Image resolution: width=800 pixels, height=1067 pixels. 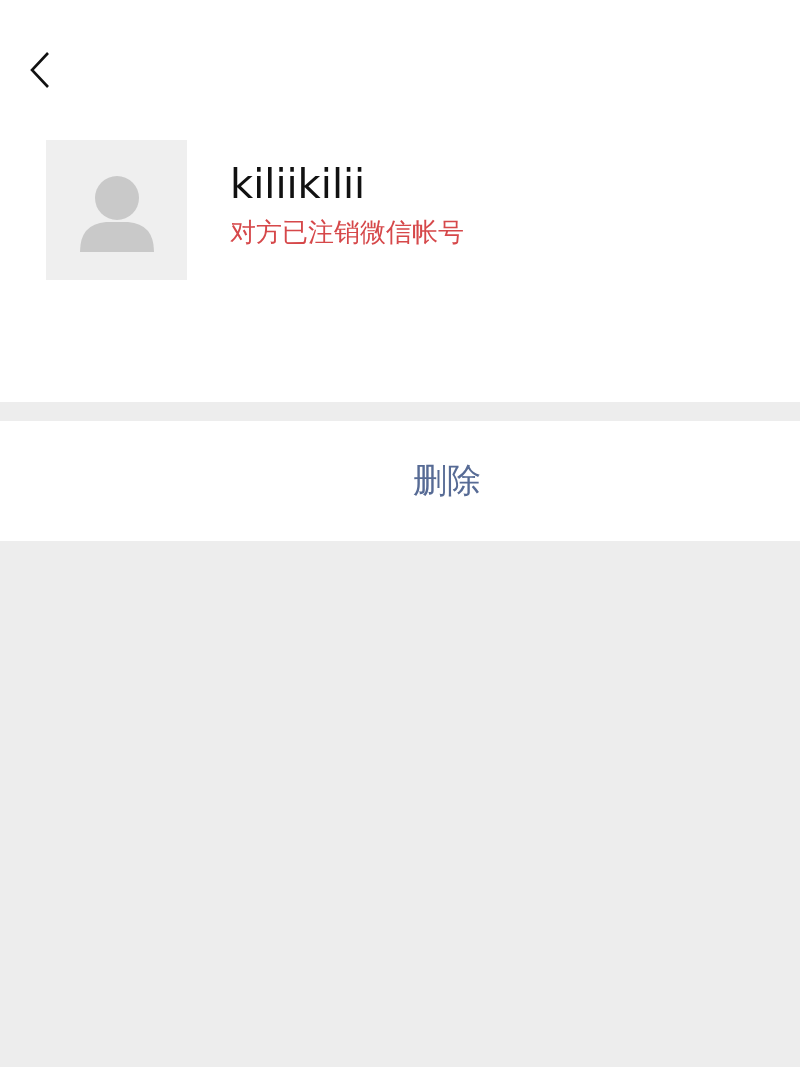 What do you see at coordinates (298, 183) in the screenshot?
I see `contact-name: kiliikilii` at bounding box center [298, 183].